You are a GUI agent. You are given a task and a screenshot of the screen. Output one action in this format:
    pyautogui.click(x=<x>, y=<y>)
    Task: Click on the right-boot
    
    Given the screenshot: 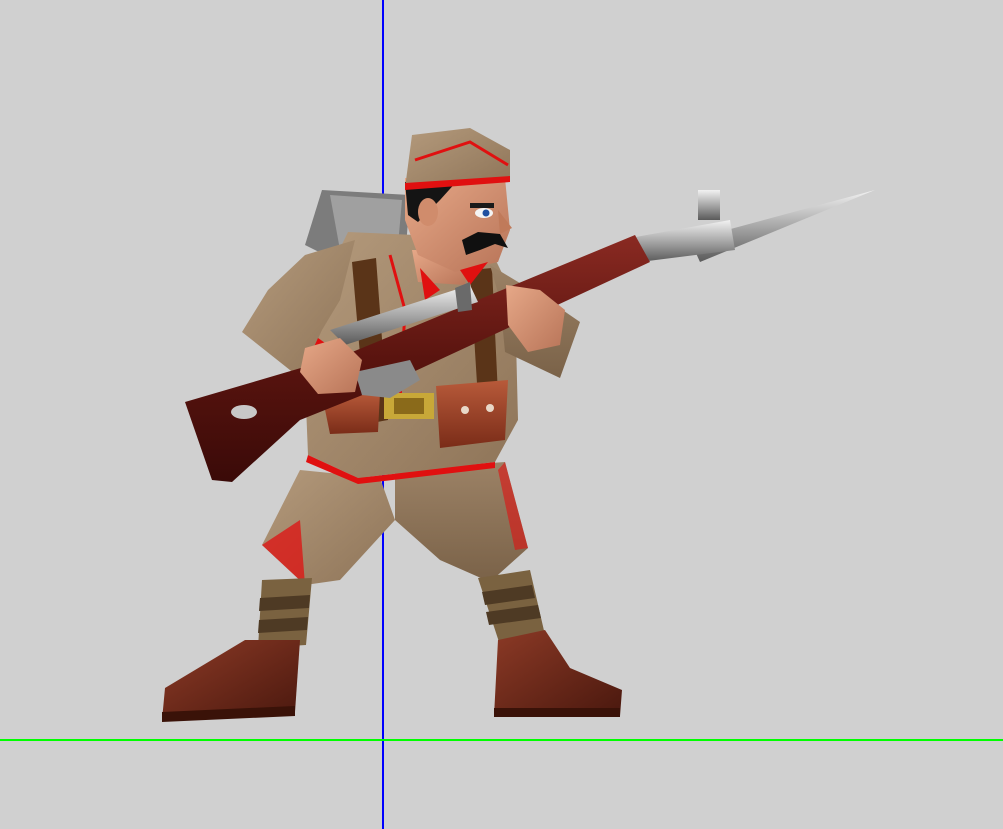 What is the action you would take?
    pyautogui.click(x=558, y=673)
    